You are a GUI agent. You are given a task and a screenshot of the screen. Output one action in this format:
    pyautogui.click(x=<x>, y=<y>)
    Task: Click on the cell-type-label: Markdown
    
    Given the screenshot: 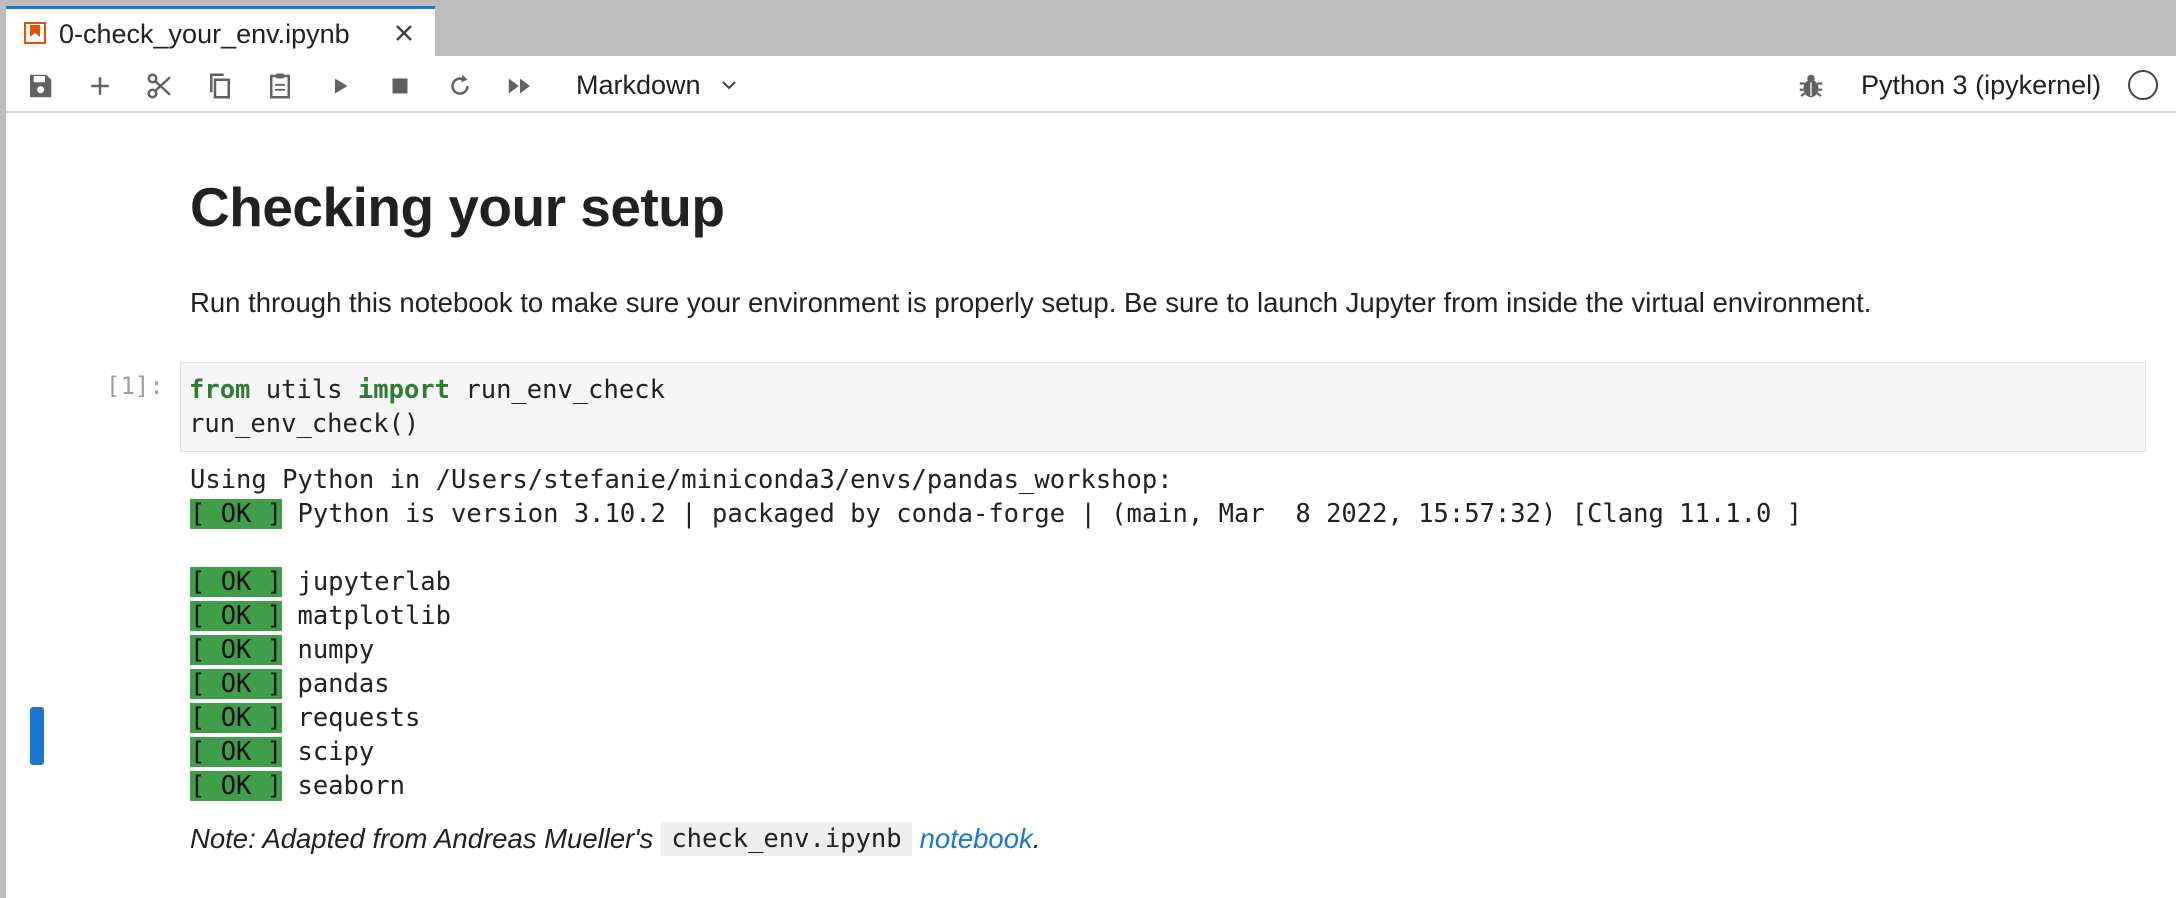 What is the action you would take?
    pyautogui.click(x=638, y=84)
    